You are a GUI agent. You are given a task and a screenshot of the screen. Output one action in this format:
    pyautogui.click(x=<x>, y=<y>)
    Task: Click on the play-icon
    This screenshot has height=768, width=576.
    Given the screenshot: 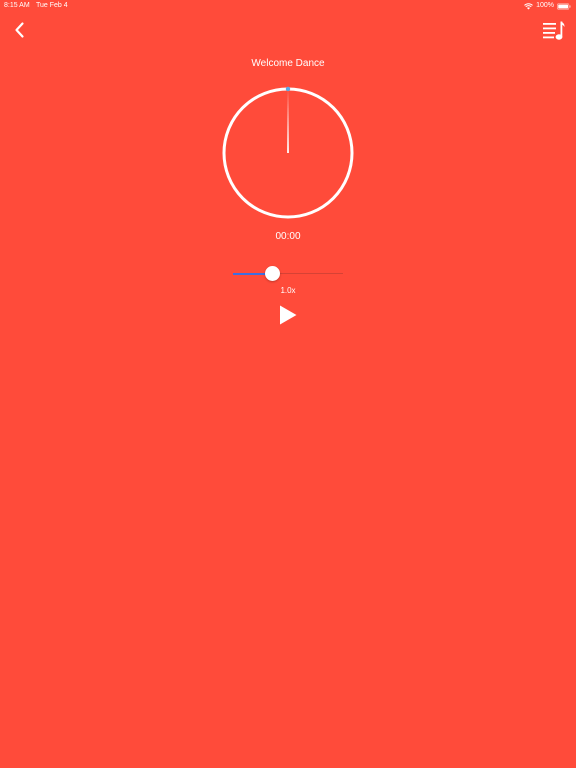 What is the action you would take?
    pyautogui.click(x=288, y=315)
    